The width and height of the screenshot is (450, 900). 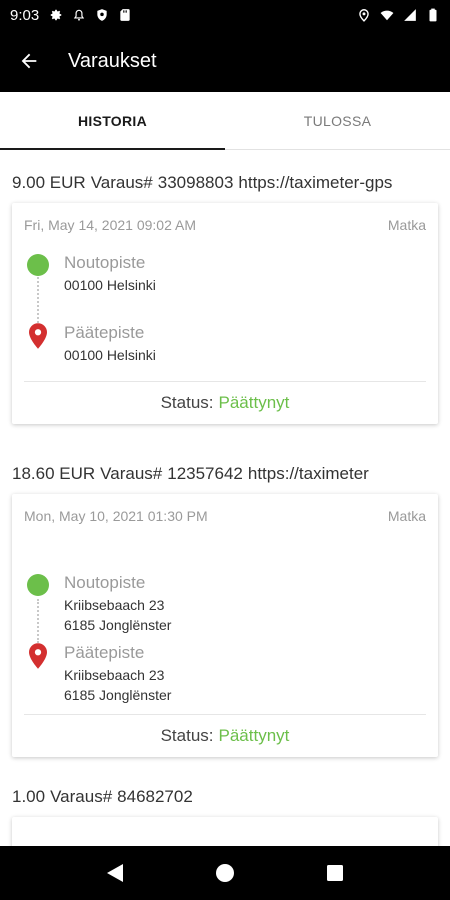 I want to click on notification-icon, so click(x=79, y=15).